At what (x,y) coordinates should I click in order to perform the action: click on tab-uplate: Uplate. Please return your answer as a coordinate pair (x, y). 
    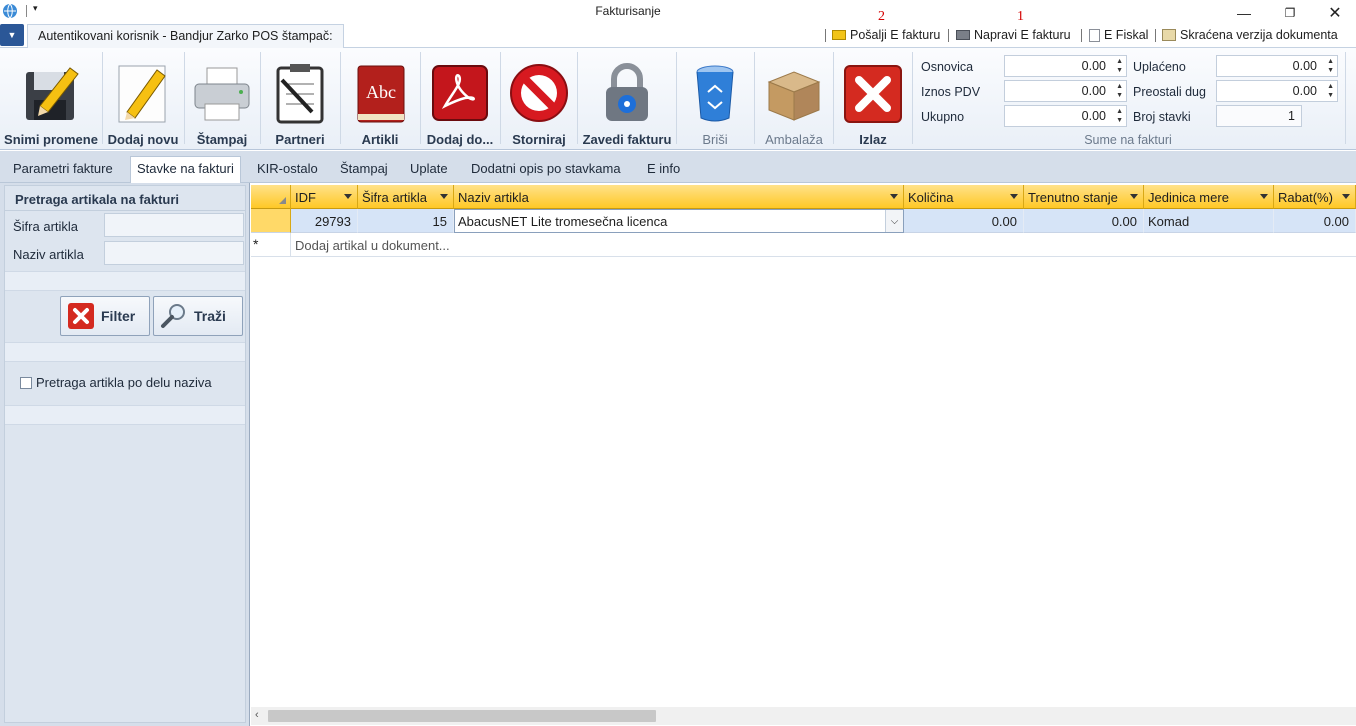
    Looking at the image, I should click on (429, 170).